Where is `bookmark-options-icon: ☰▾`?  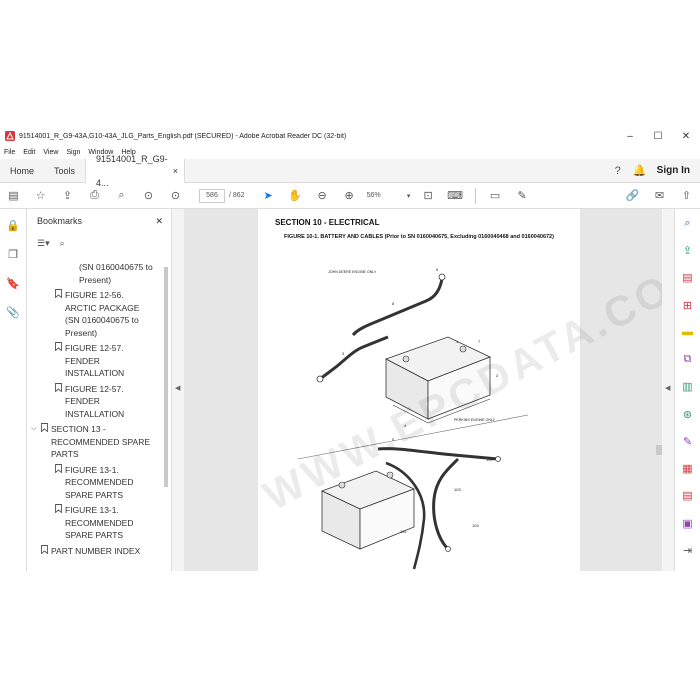
bookmark-options-icon: ☰▾ is located at coordinates (43, 243).